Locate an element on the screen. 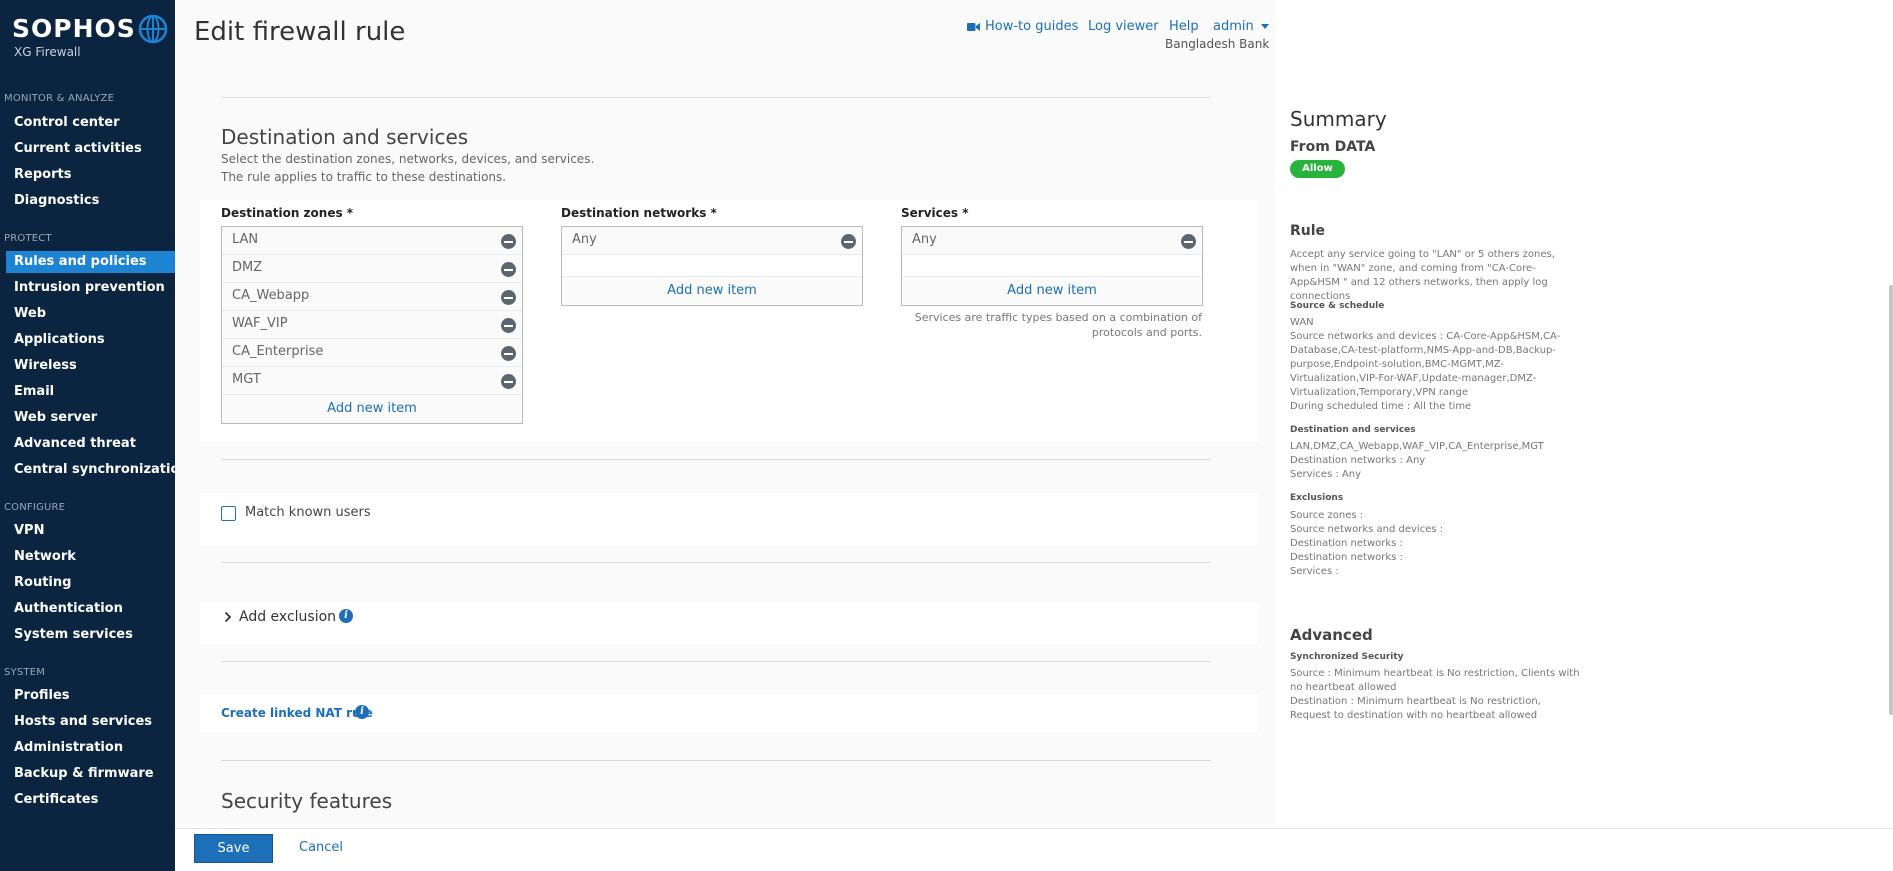  summary-source-zone: WAN is located at coordinates (1302, 322).